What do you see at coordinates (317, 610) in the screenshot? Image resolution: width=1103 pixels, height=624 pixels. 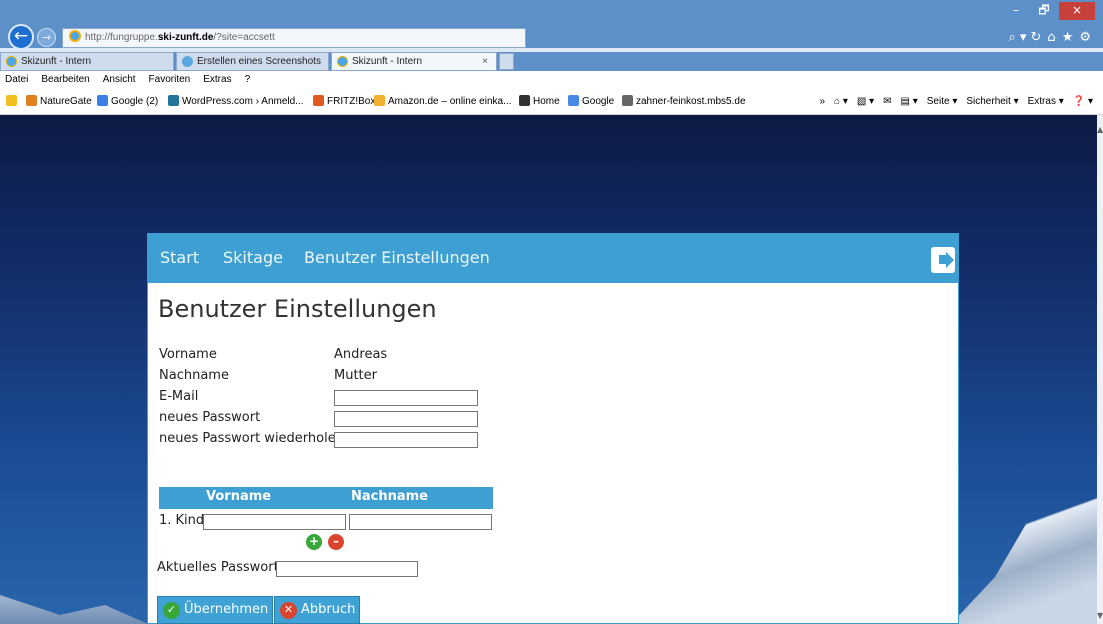 I see `cancel-button: ✕ Abbruch` at bounding box center [317, 610].